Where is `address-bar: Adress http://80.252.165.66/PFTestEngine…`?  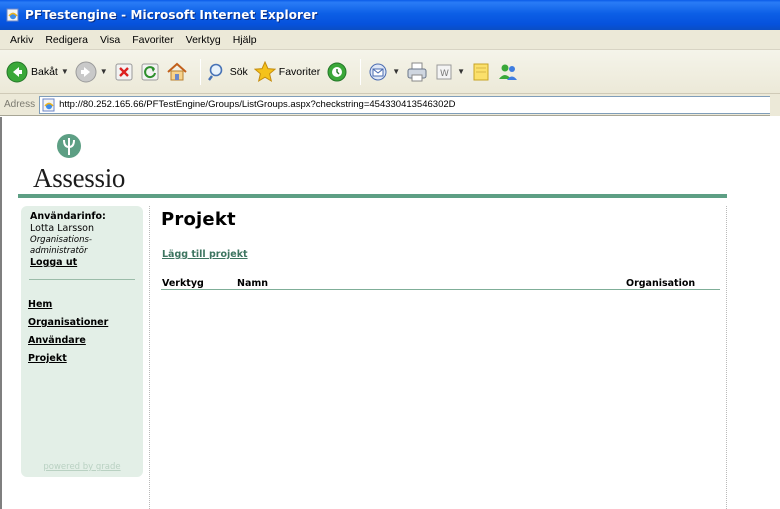 address-bar: Adress http://80.252.165.66/PFTestEngine… is located at coordinates (390, 105).